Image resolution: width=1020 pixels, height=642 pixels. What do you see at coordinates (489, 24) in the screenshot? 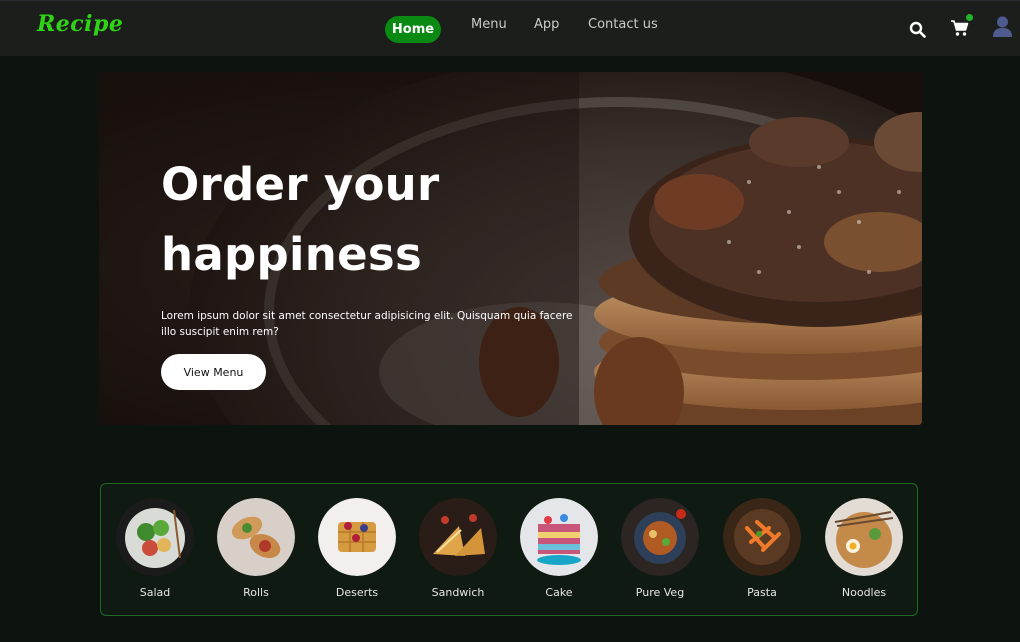
I see `nav-menu: Menu` at bounding box center [489, 24].